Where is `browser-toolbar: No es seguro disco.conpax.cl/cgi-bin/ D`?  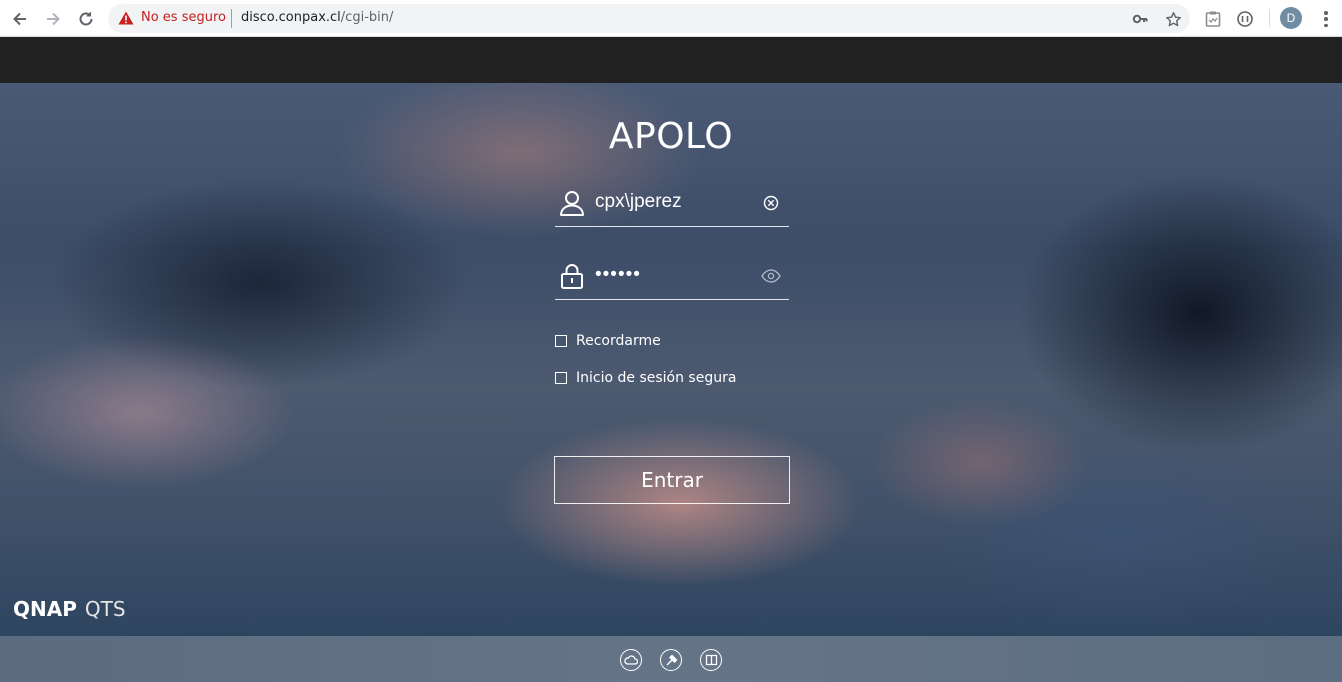 browser-toolbar: No es seguro disco.conpax.cl/cgi-bin/ D is located at coordinates (671, 18).